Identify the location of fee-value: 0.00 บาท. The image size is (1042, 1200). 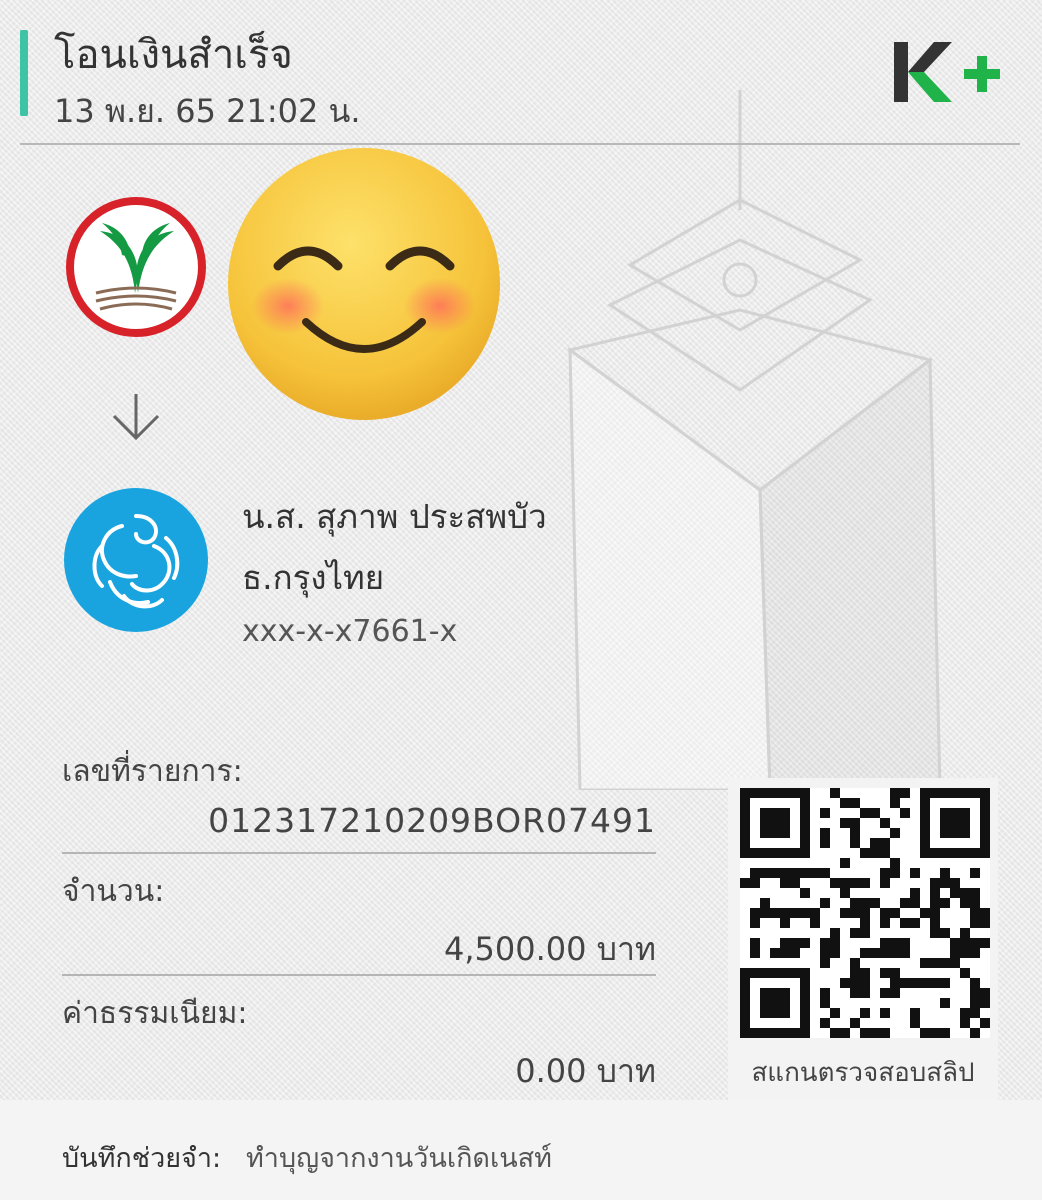
(585, 1071).